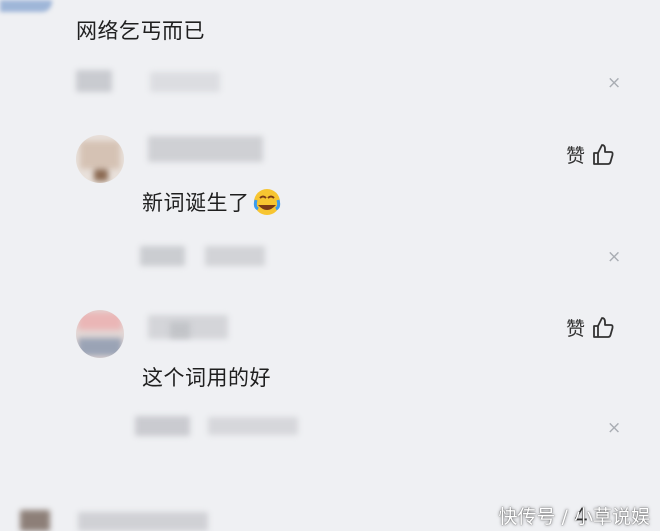 Image resolution: width=660 pixels, height=531 pixels. I want to click on comment-3-text: 这个词用的好, so click(206, 378).